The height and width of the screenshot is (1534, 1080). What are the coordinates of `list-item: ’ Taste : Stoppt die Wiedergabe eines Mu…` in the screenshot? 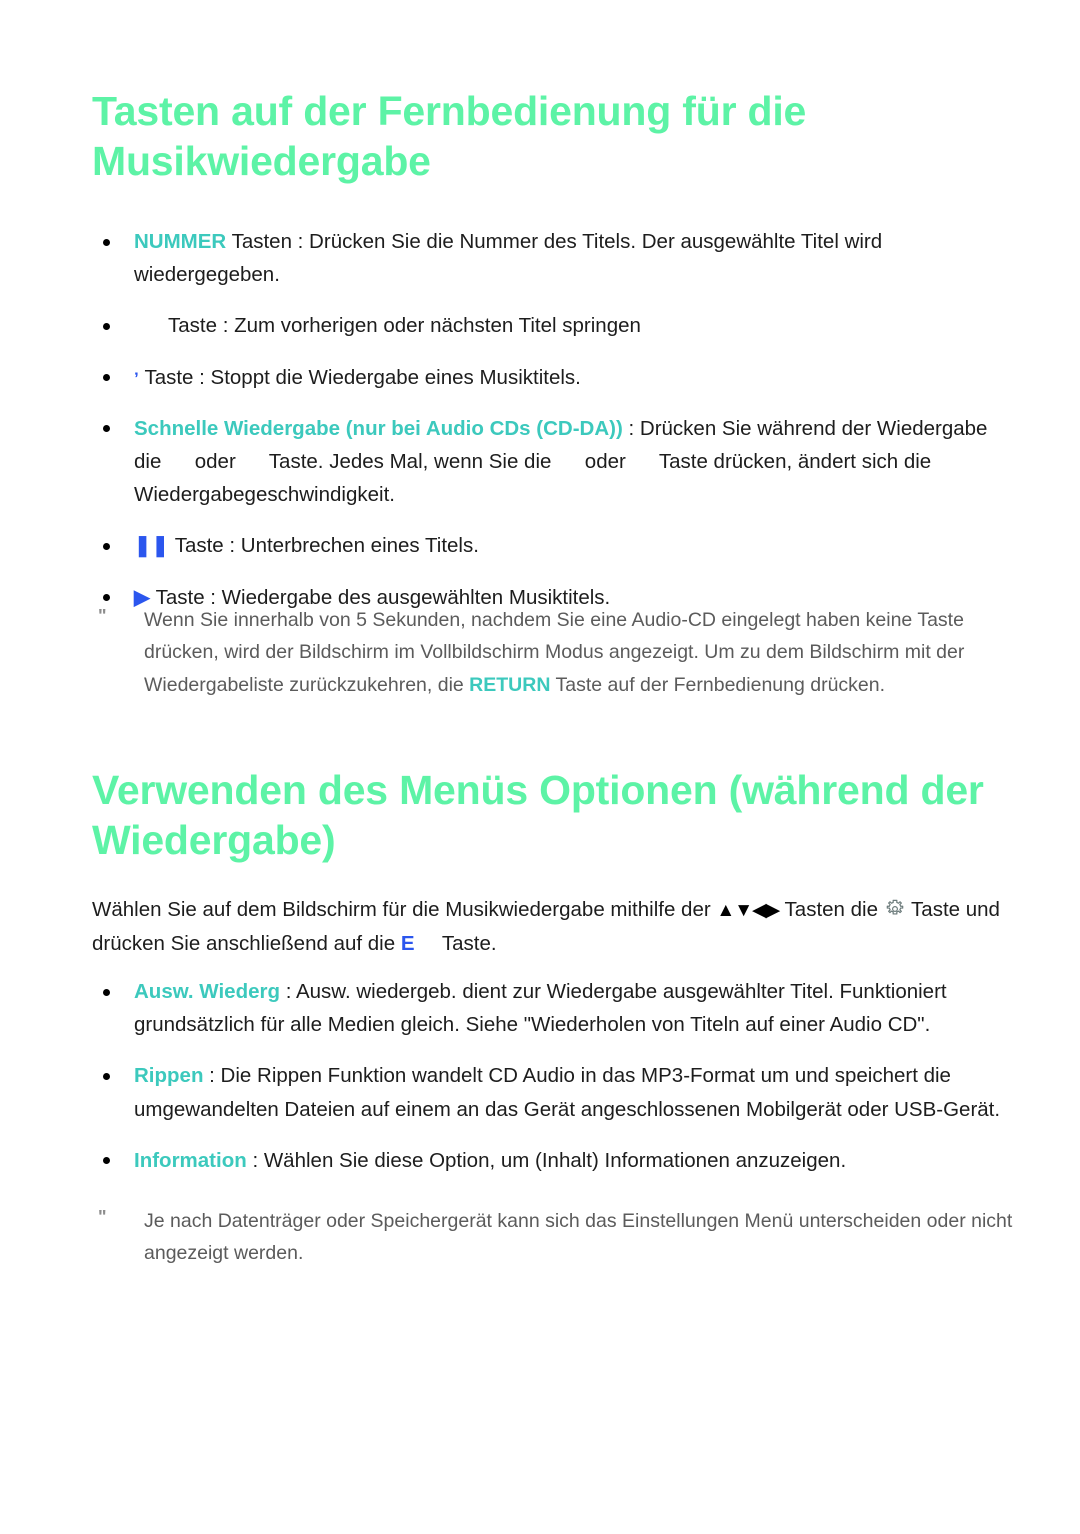 It's located at (549, 377).